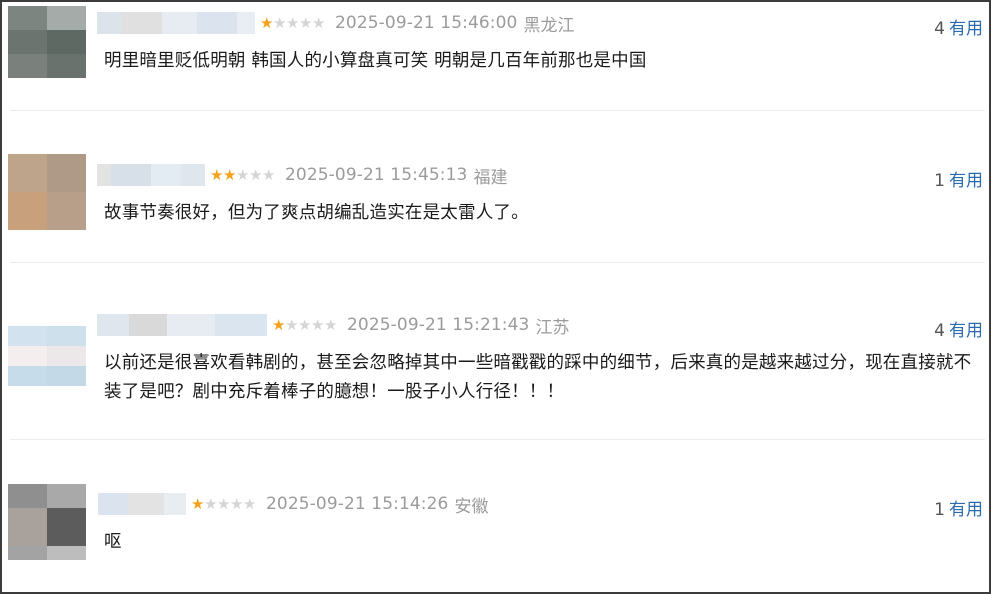  I want to click on review-location: 江苏, so click(552, 327).